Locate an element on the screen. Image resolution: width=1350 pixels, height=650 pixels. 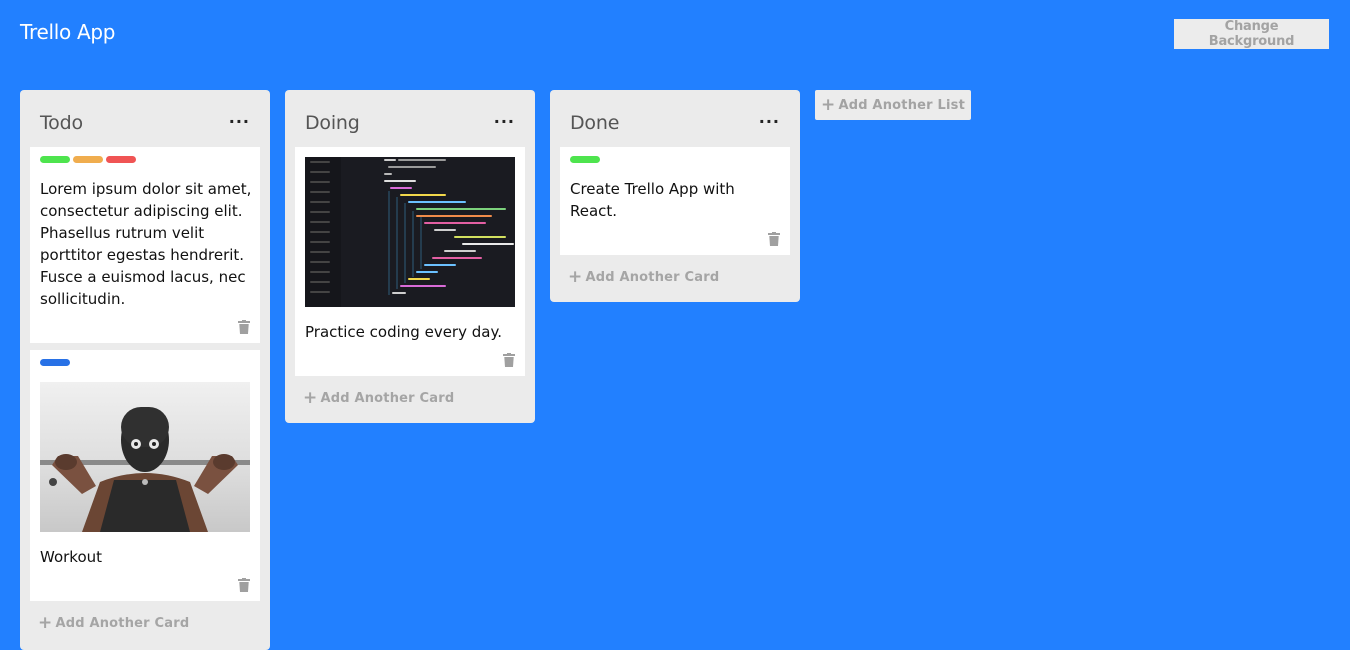
card: Practice coding every day. is located at coordinates (410, 261).